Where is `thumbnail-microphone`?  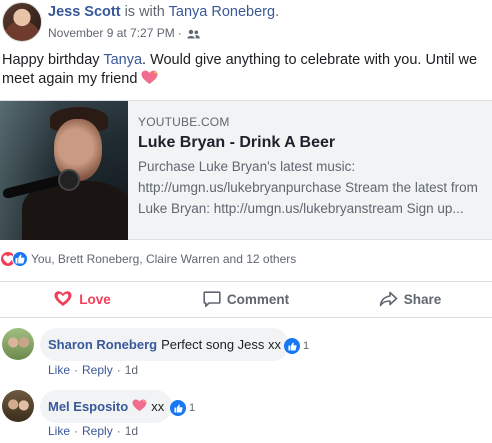 thumbnail-microphone is located at coordinates (69, 180).